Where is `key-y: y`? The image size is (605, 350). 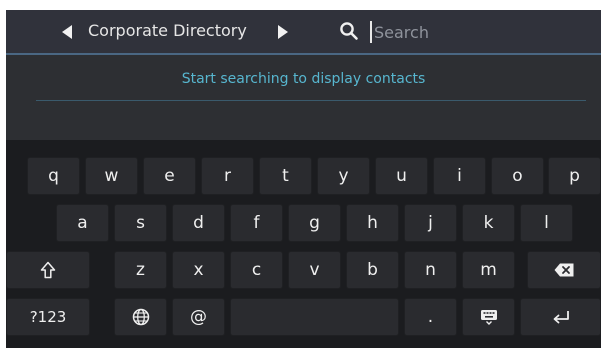 key-y: y is located at coordinates (343, 176).